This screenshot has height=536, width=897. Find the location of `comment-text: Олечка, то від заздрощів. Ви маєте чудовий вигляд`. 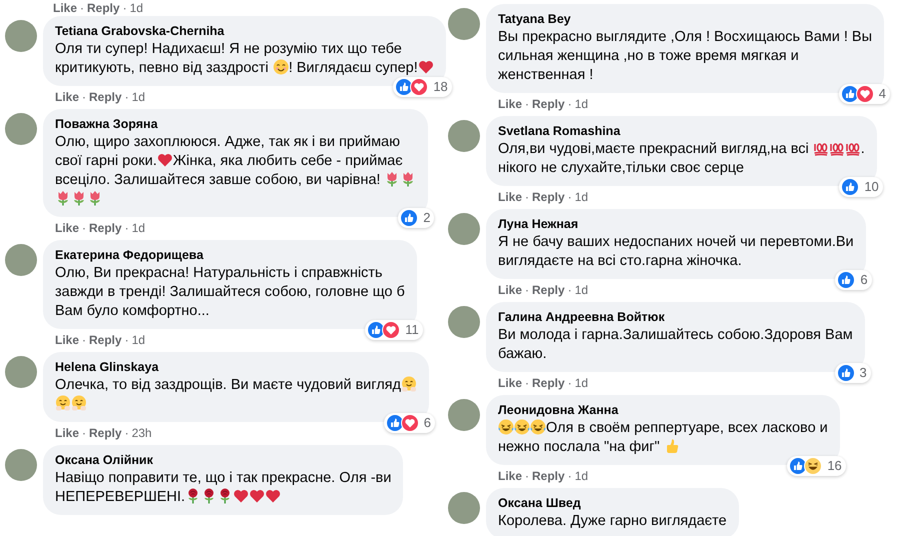

comment-text: Олечка, то від заздрощів. Ви маєте чудовий вигляд is located at coordinates (228, 385).